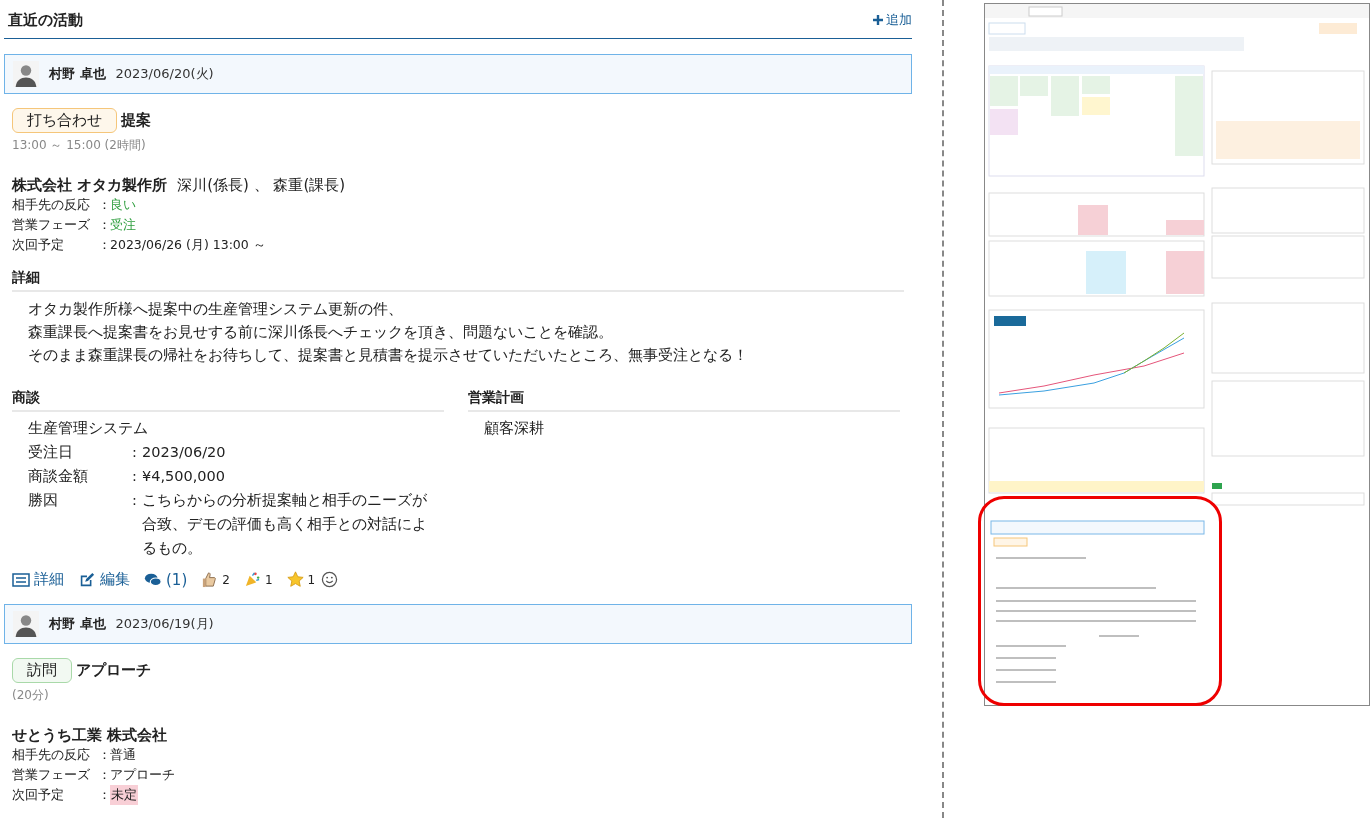  I want to click on details-text: そのまま森重課長の帰社をお待ちして、提案書と見積書を提示させていただいたところ、無事受注となる！, so click(388, 355).